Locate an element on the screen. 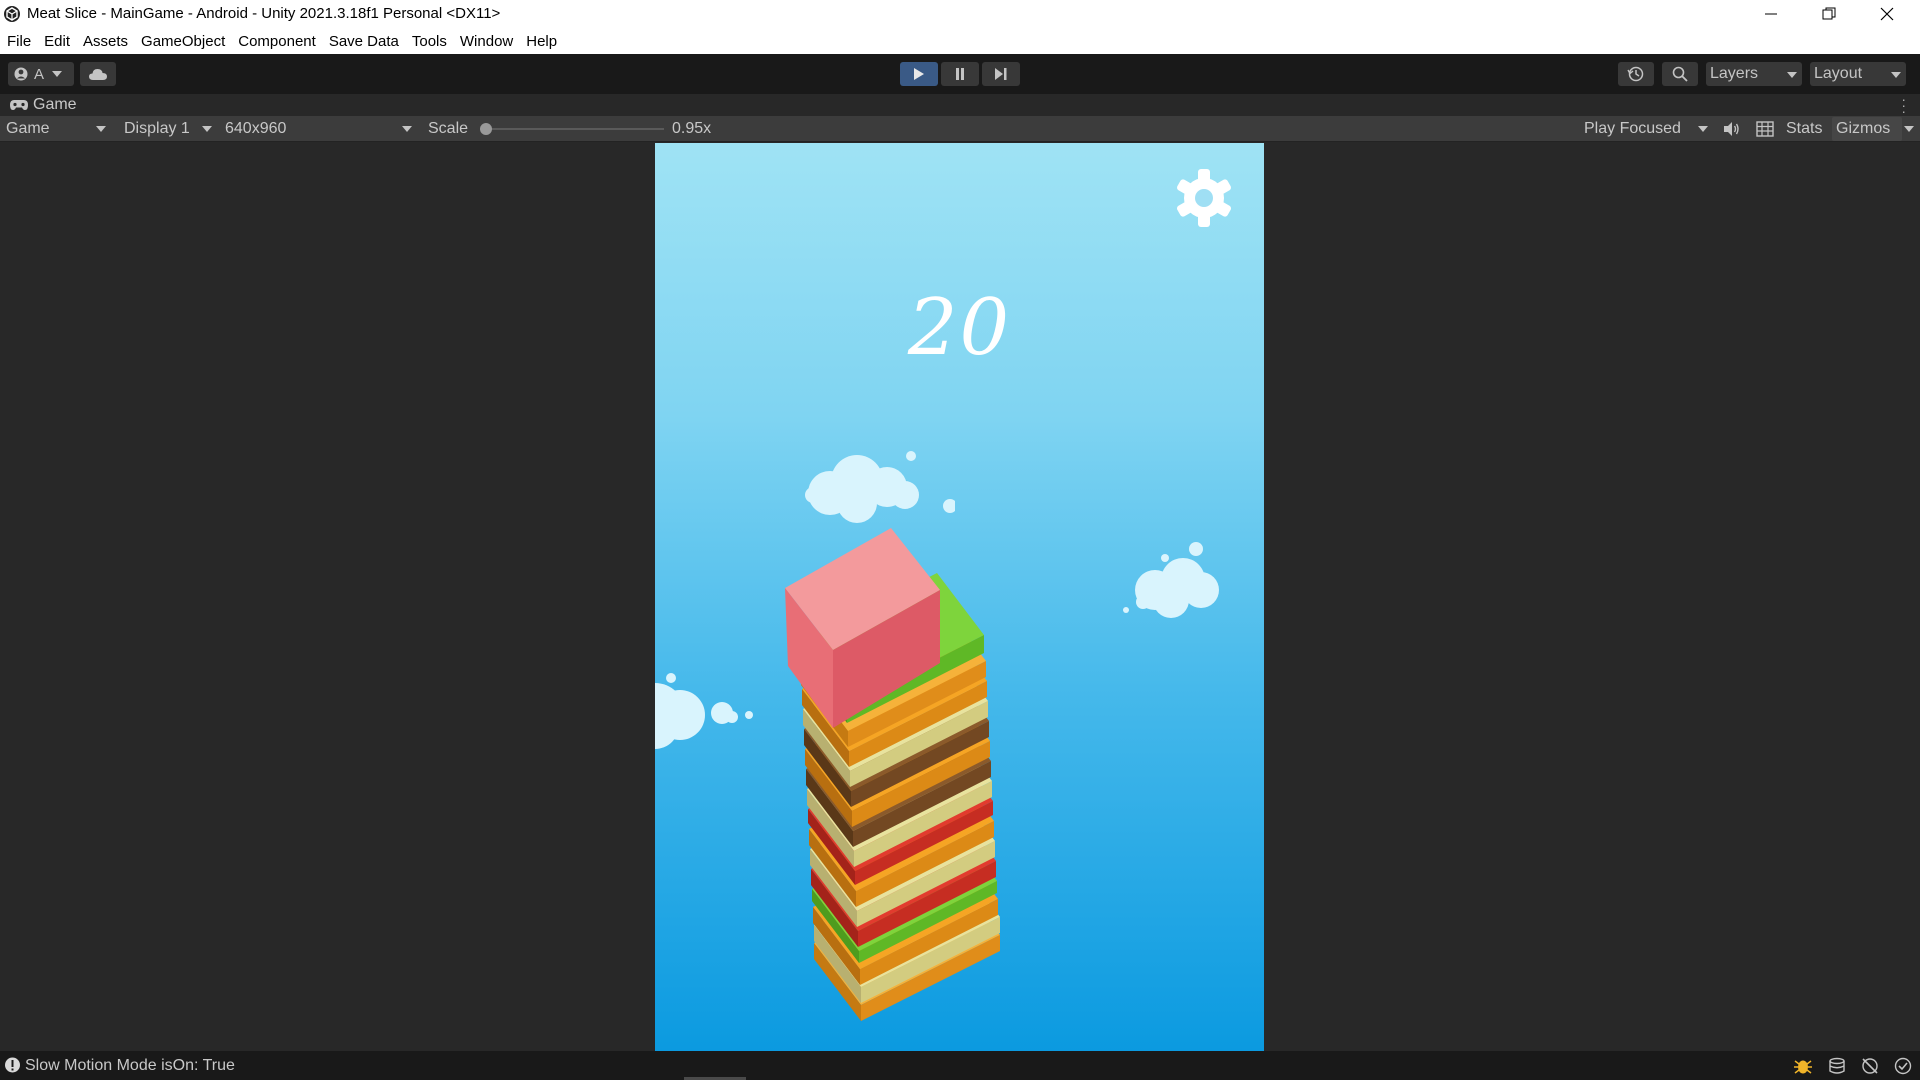 Image resolution: width=1920 pixels, height=1080 pixels. tab-options-icon: · · · is located at coordinates (1903, 105).